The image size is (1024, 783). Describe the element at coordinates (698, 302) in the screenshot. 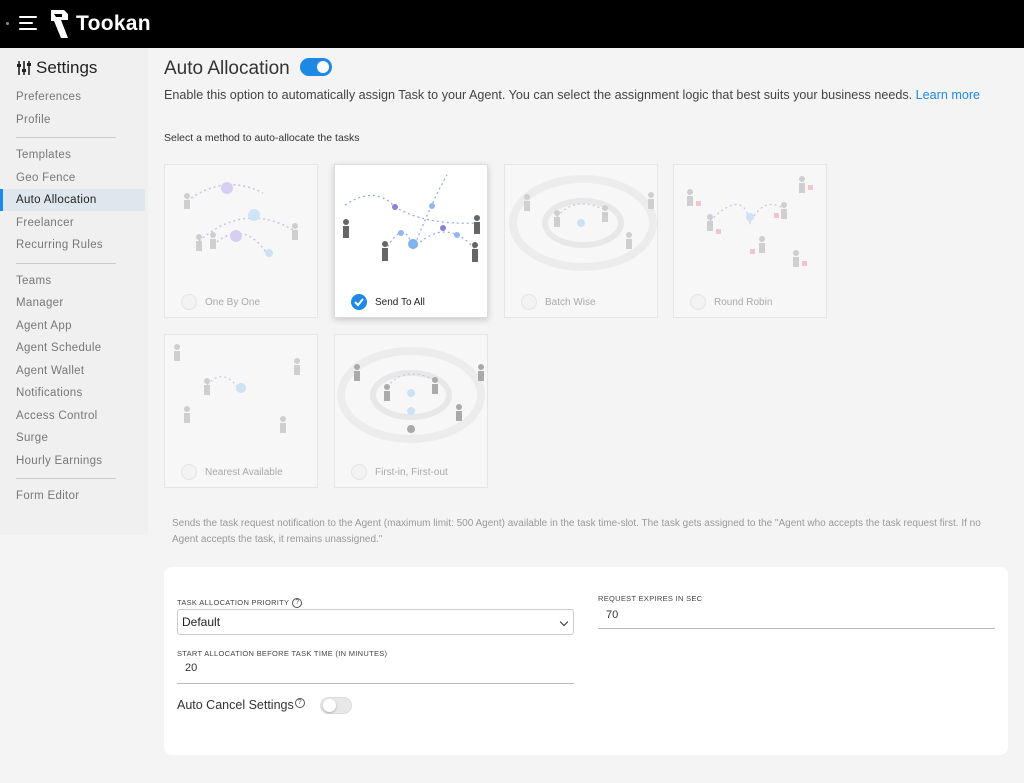

I see `round-robin-radio` at that location.